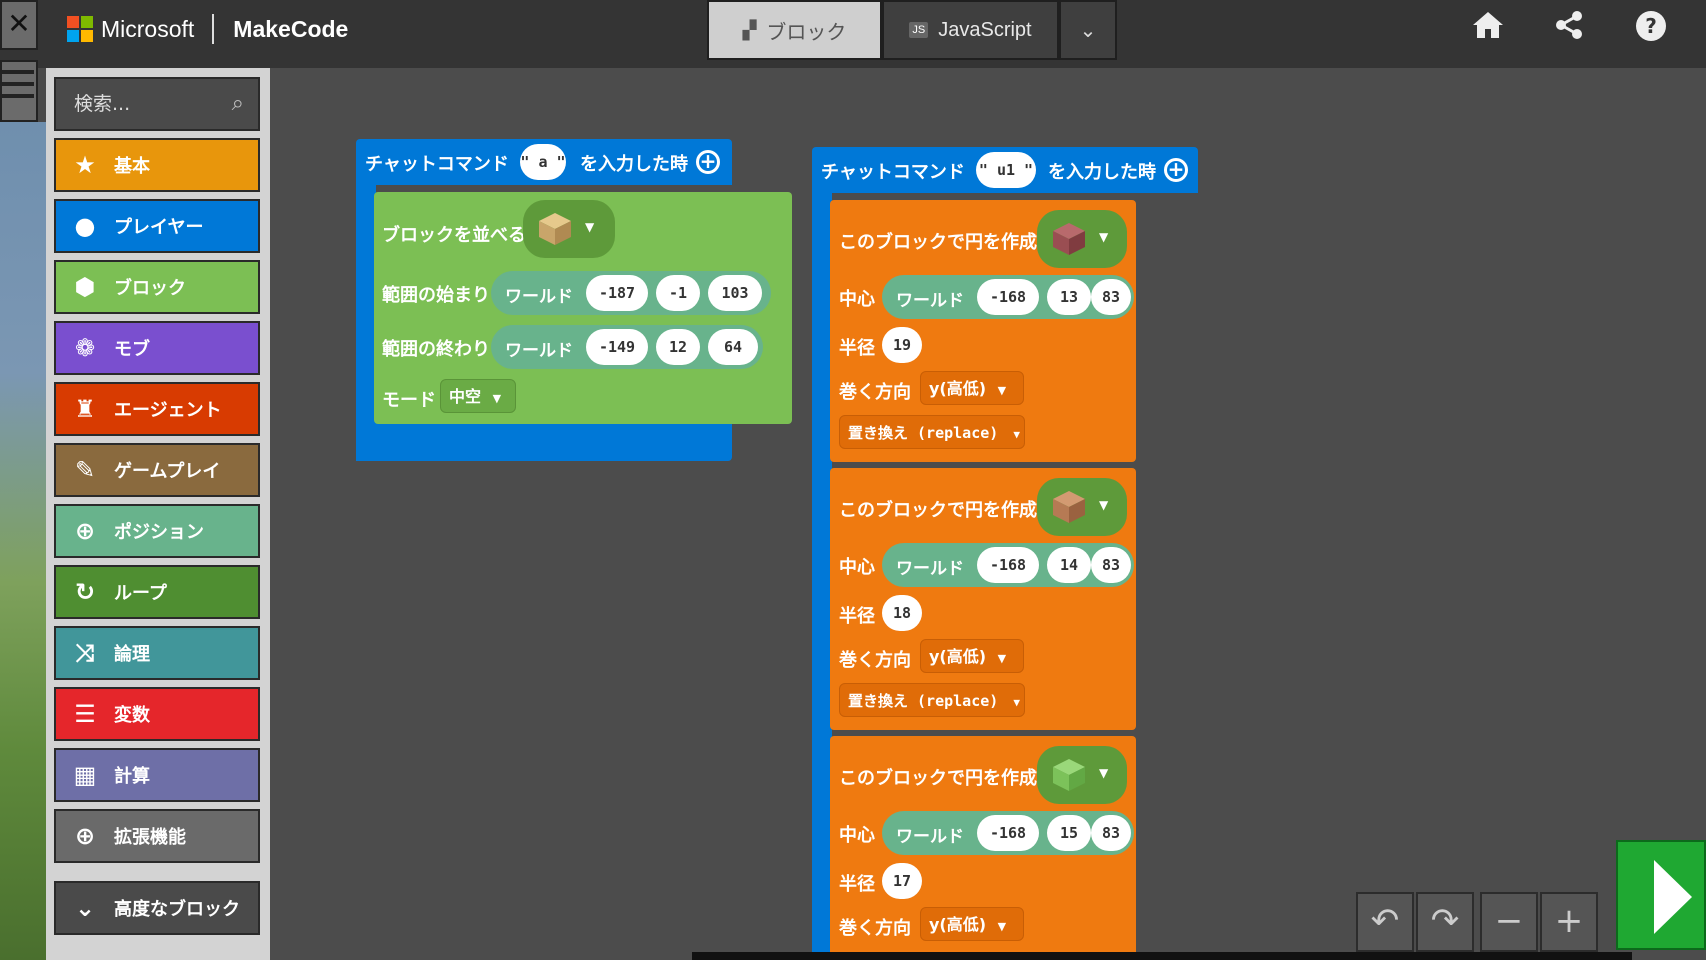  I want to click on center-world-position: ワールド -168 13 83, so click(1008, 297).